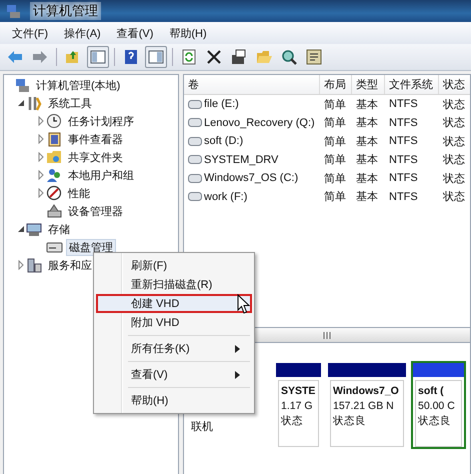 The width and height of the screenshot is (471, 474). Describe the element at coordinates (412, 84) in the screenshot. I see `column-header: 文件系统` at that location.